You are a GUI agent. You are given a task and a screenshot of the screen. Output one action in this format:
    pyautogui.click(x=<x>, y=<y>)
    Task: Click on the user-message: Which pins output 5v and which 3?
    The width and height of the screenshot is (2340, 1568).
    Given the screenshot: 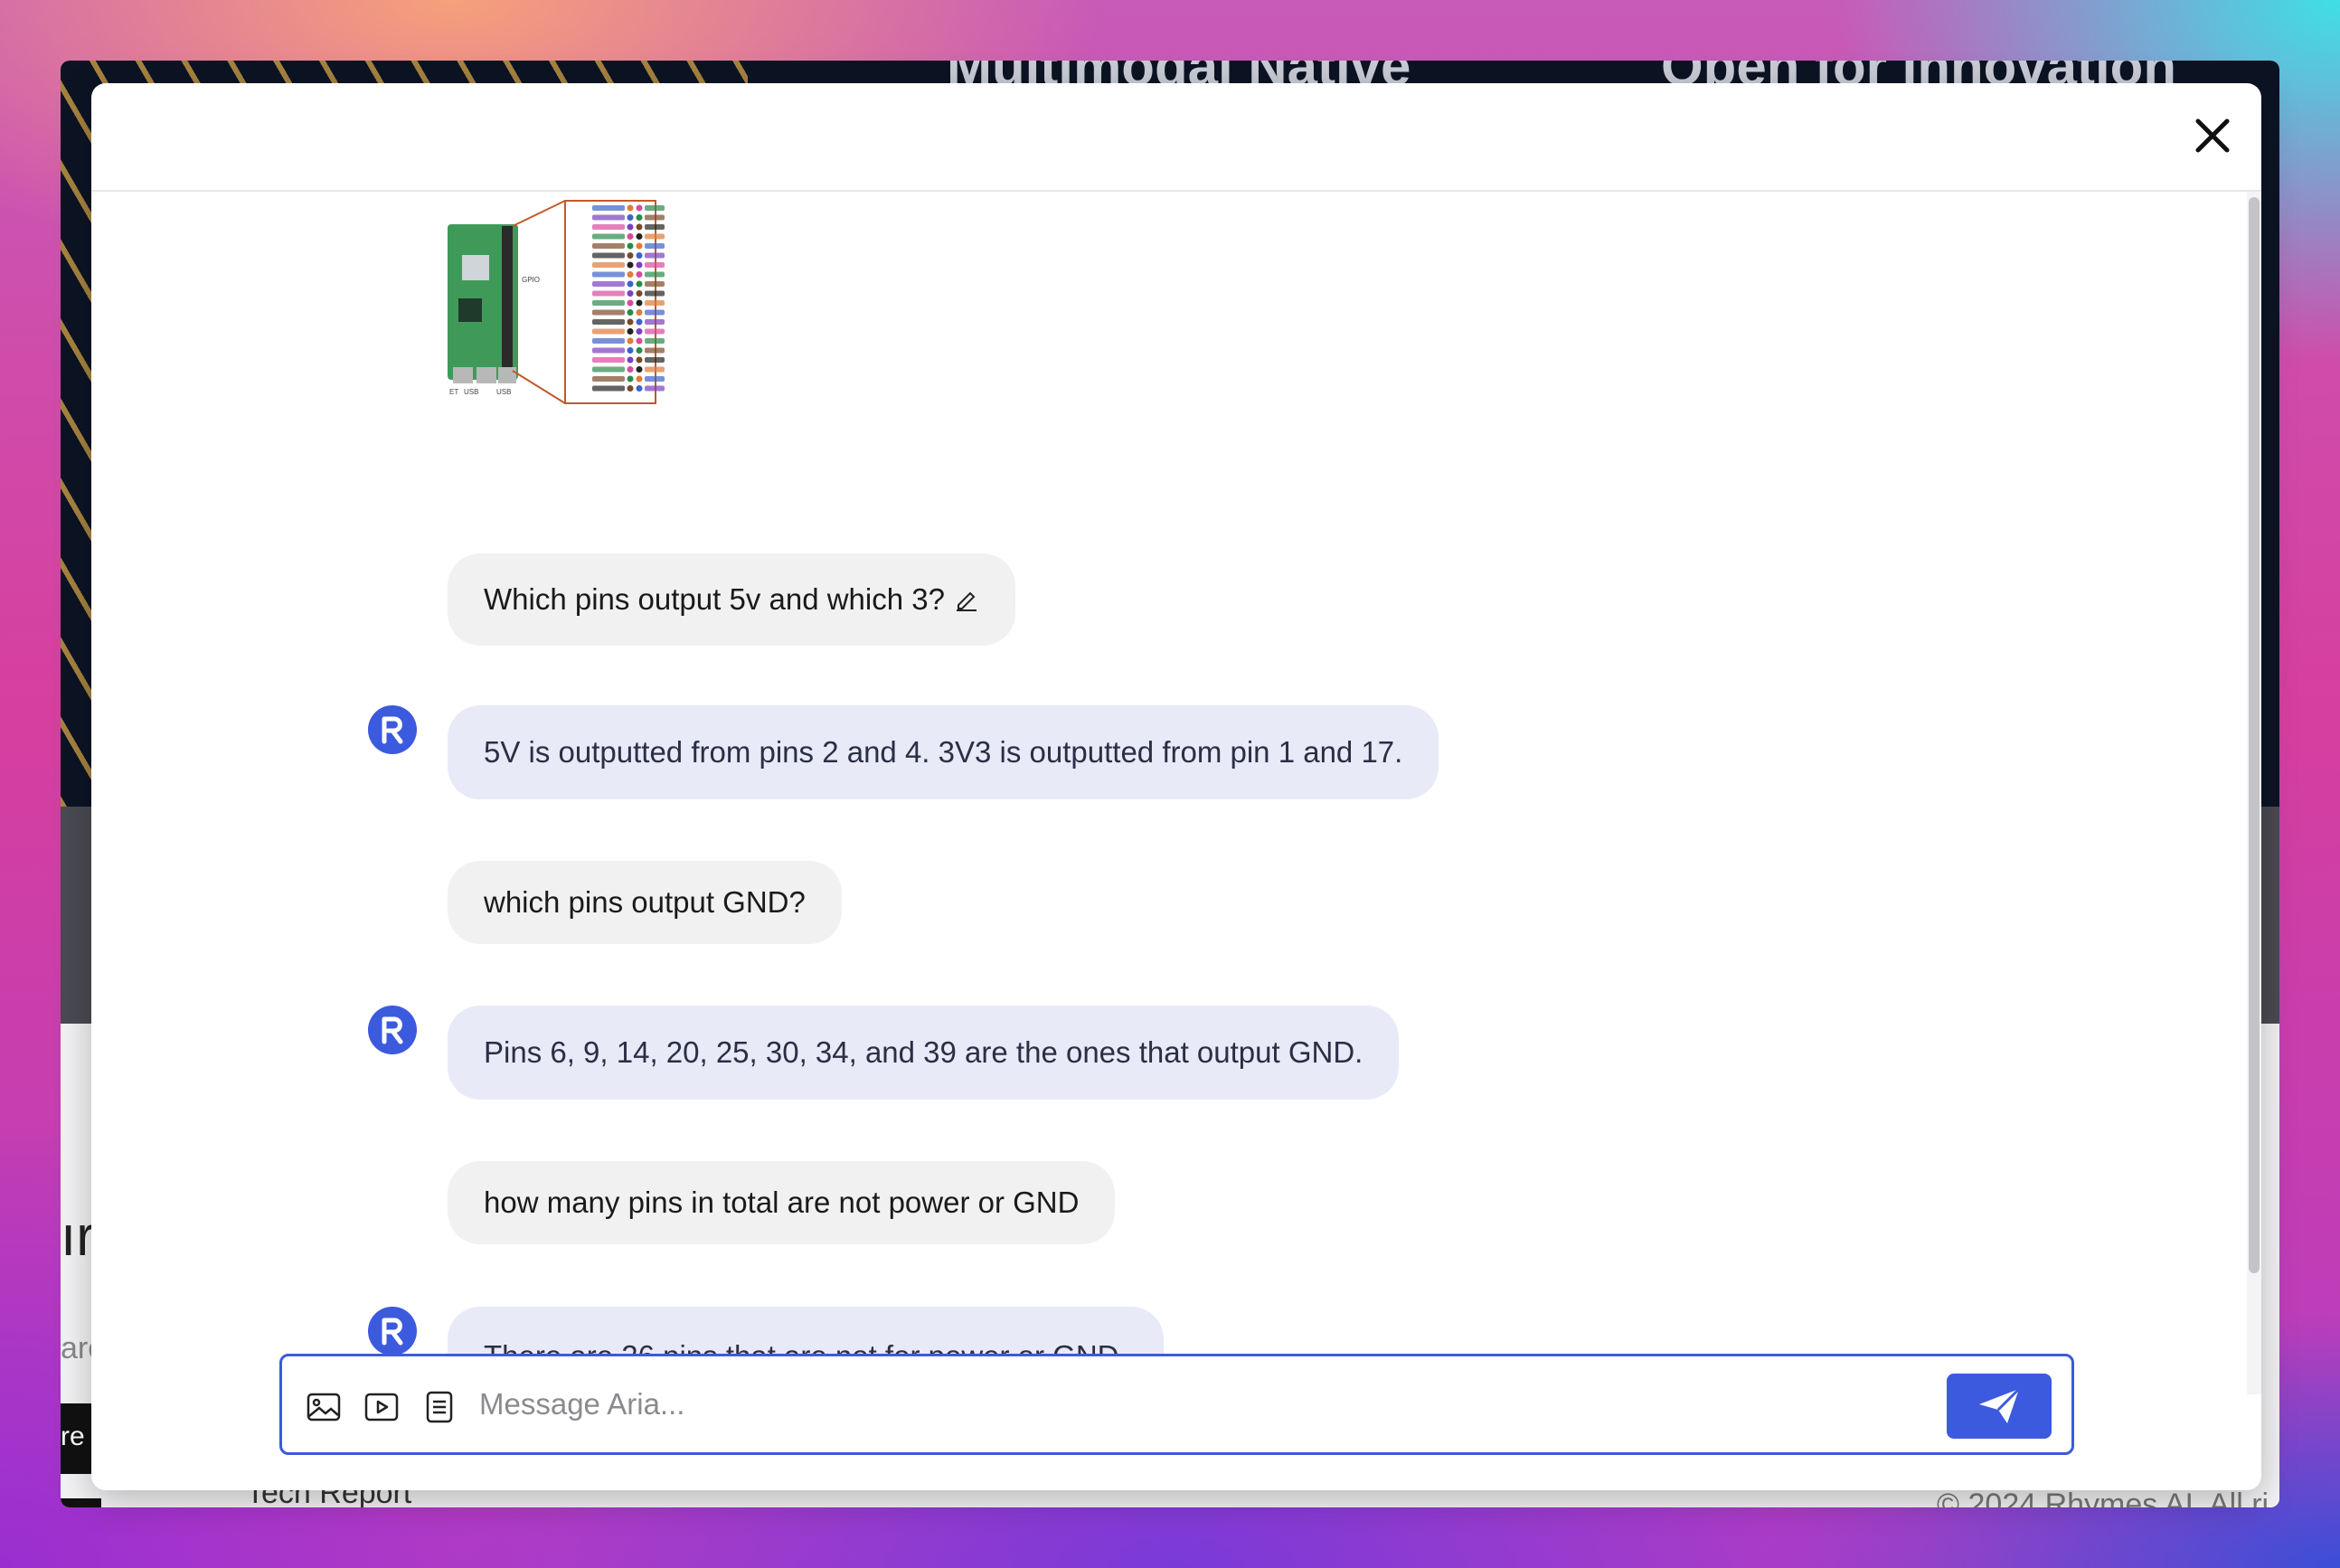 What is the action you would take?
    pyautogui.click(x=732, y=599)
    